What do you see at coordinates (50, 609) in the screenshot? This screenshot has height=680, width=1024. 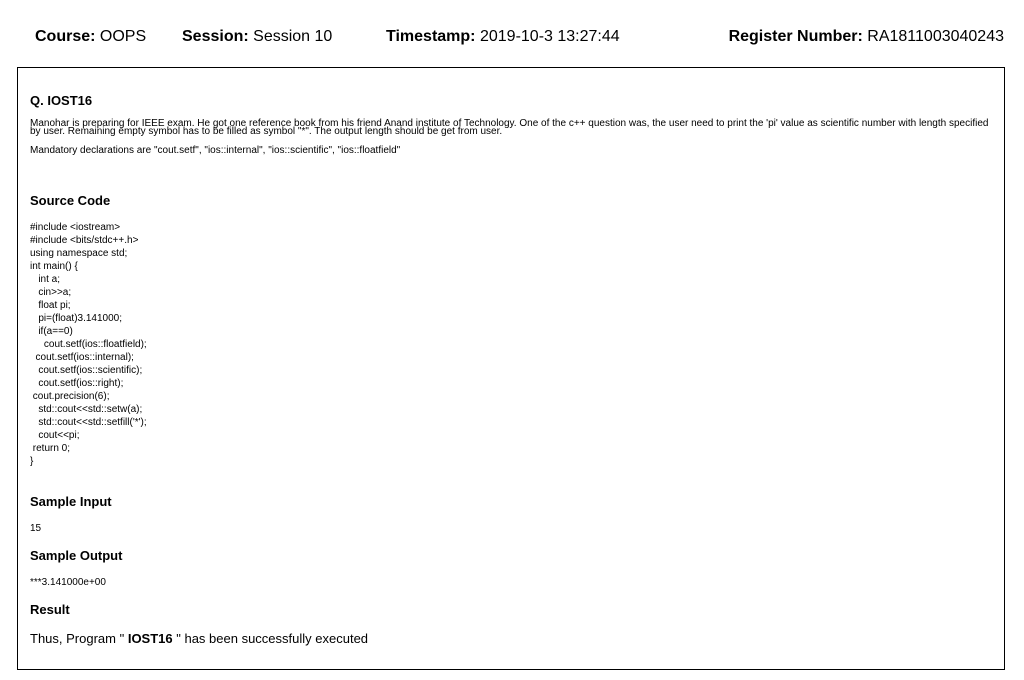 I see `result-title: Result` at bounding box center [50, 609].